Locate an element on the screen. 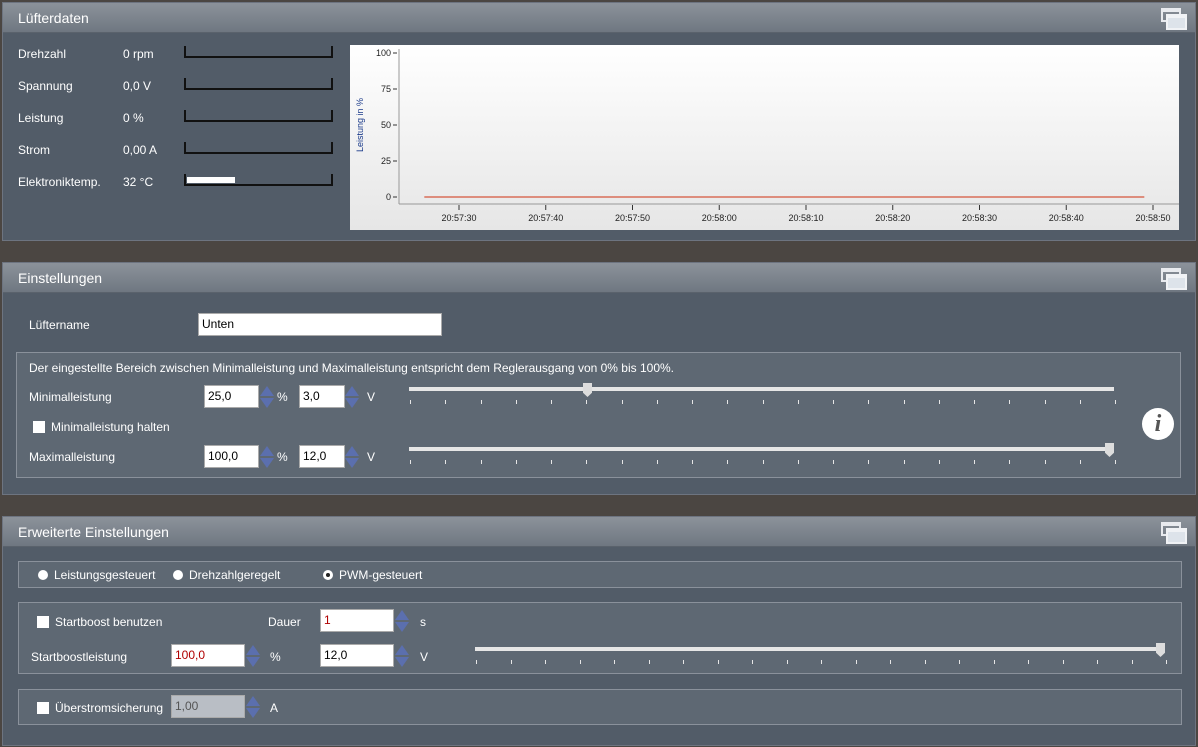  info-icon: i is located at coordinates (1158, 424).